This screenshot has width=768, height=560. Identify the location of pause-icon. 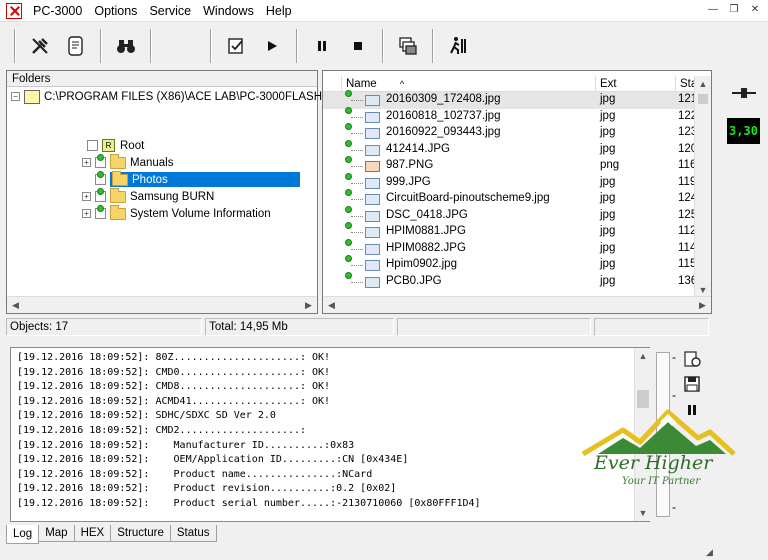
(322, 46).